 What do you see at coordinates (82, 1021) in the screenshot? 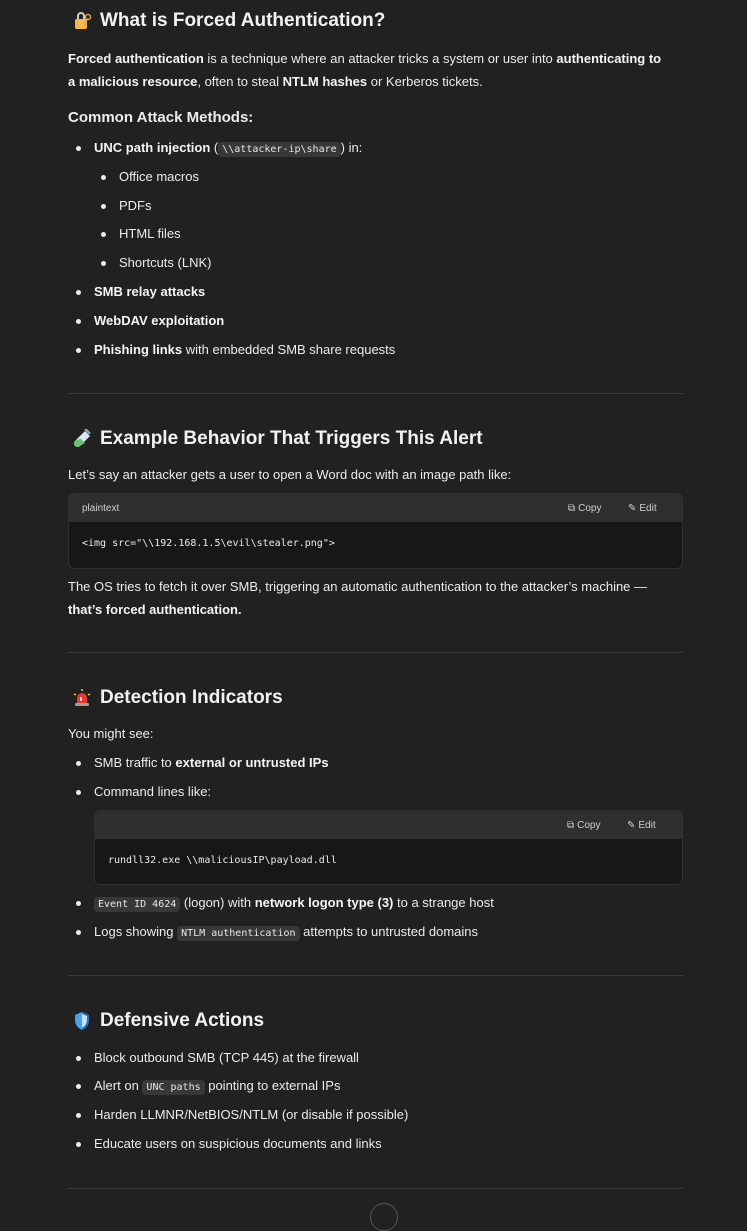
I see `shield-icon` at bounding box center [82, 1021].